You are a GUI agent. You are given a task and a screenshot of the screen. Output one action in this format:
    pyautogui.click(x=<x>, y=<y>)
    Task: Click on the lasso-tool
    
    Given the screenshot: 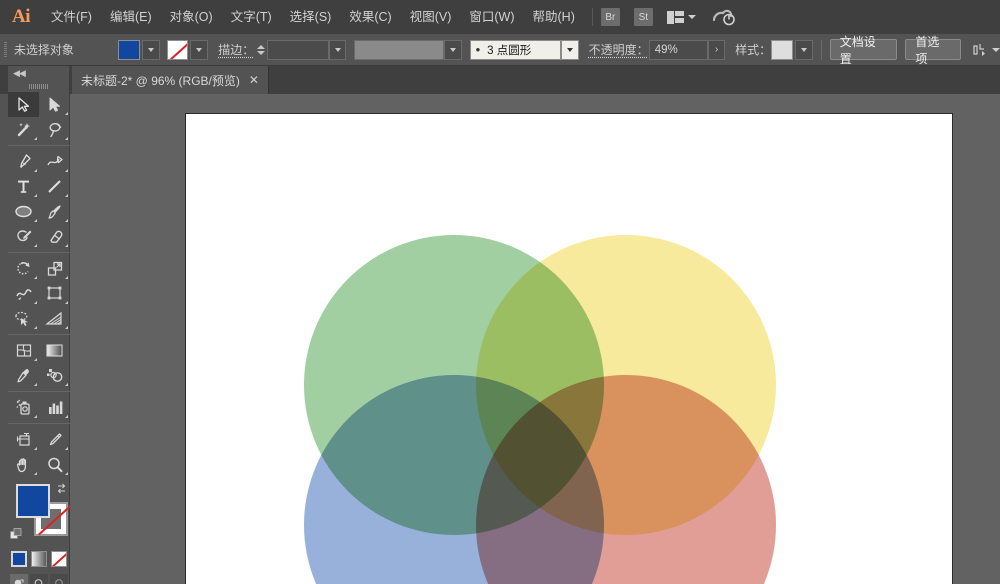 What is the action you would take?
    pyautogui.click(x=54, y=129)
    